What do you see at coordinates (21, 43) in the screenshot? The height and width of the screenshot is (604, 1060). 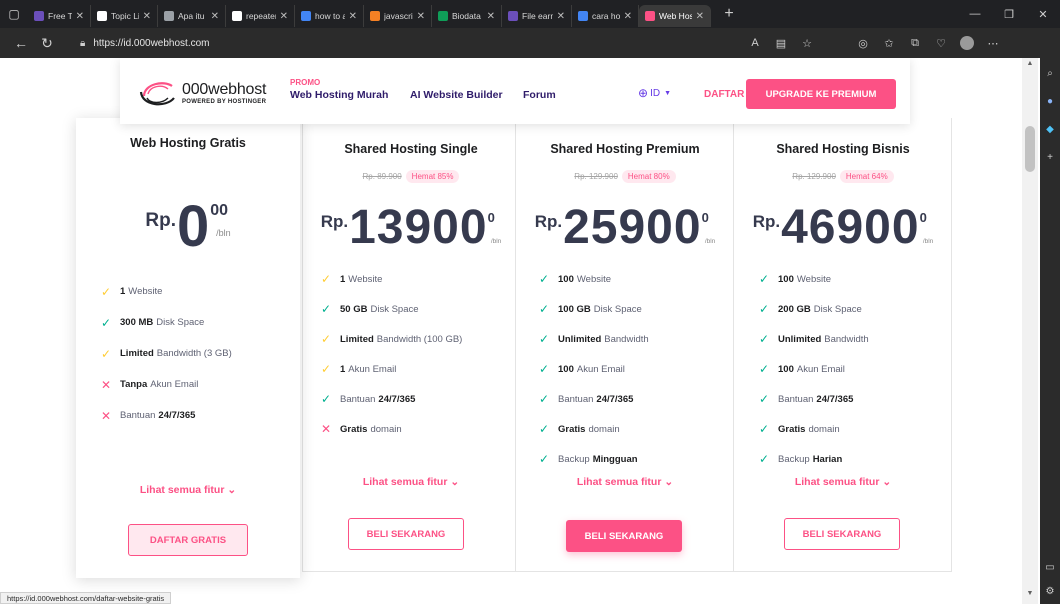 I see `back-icon: ←` at bounding box center [21, 43].